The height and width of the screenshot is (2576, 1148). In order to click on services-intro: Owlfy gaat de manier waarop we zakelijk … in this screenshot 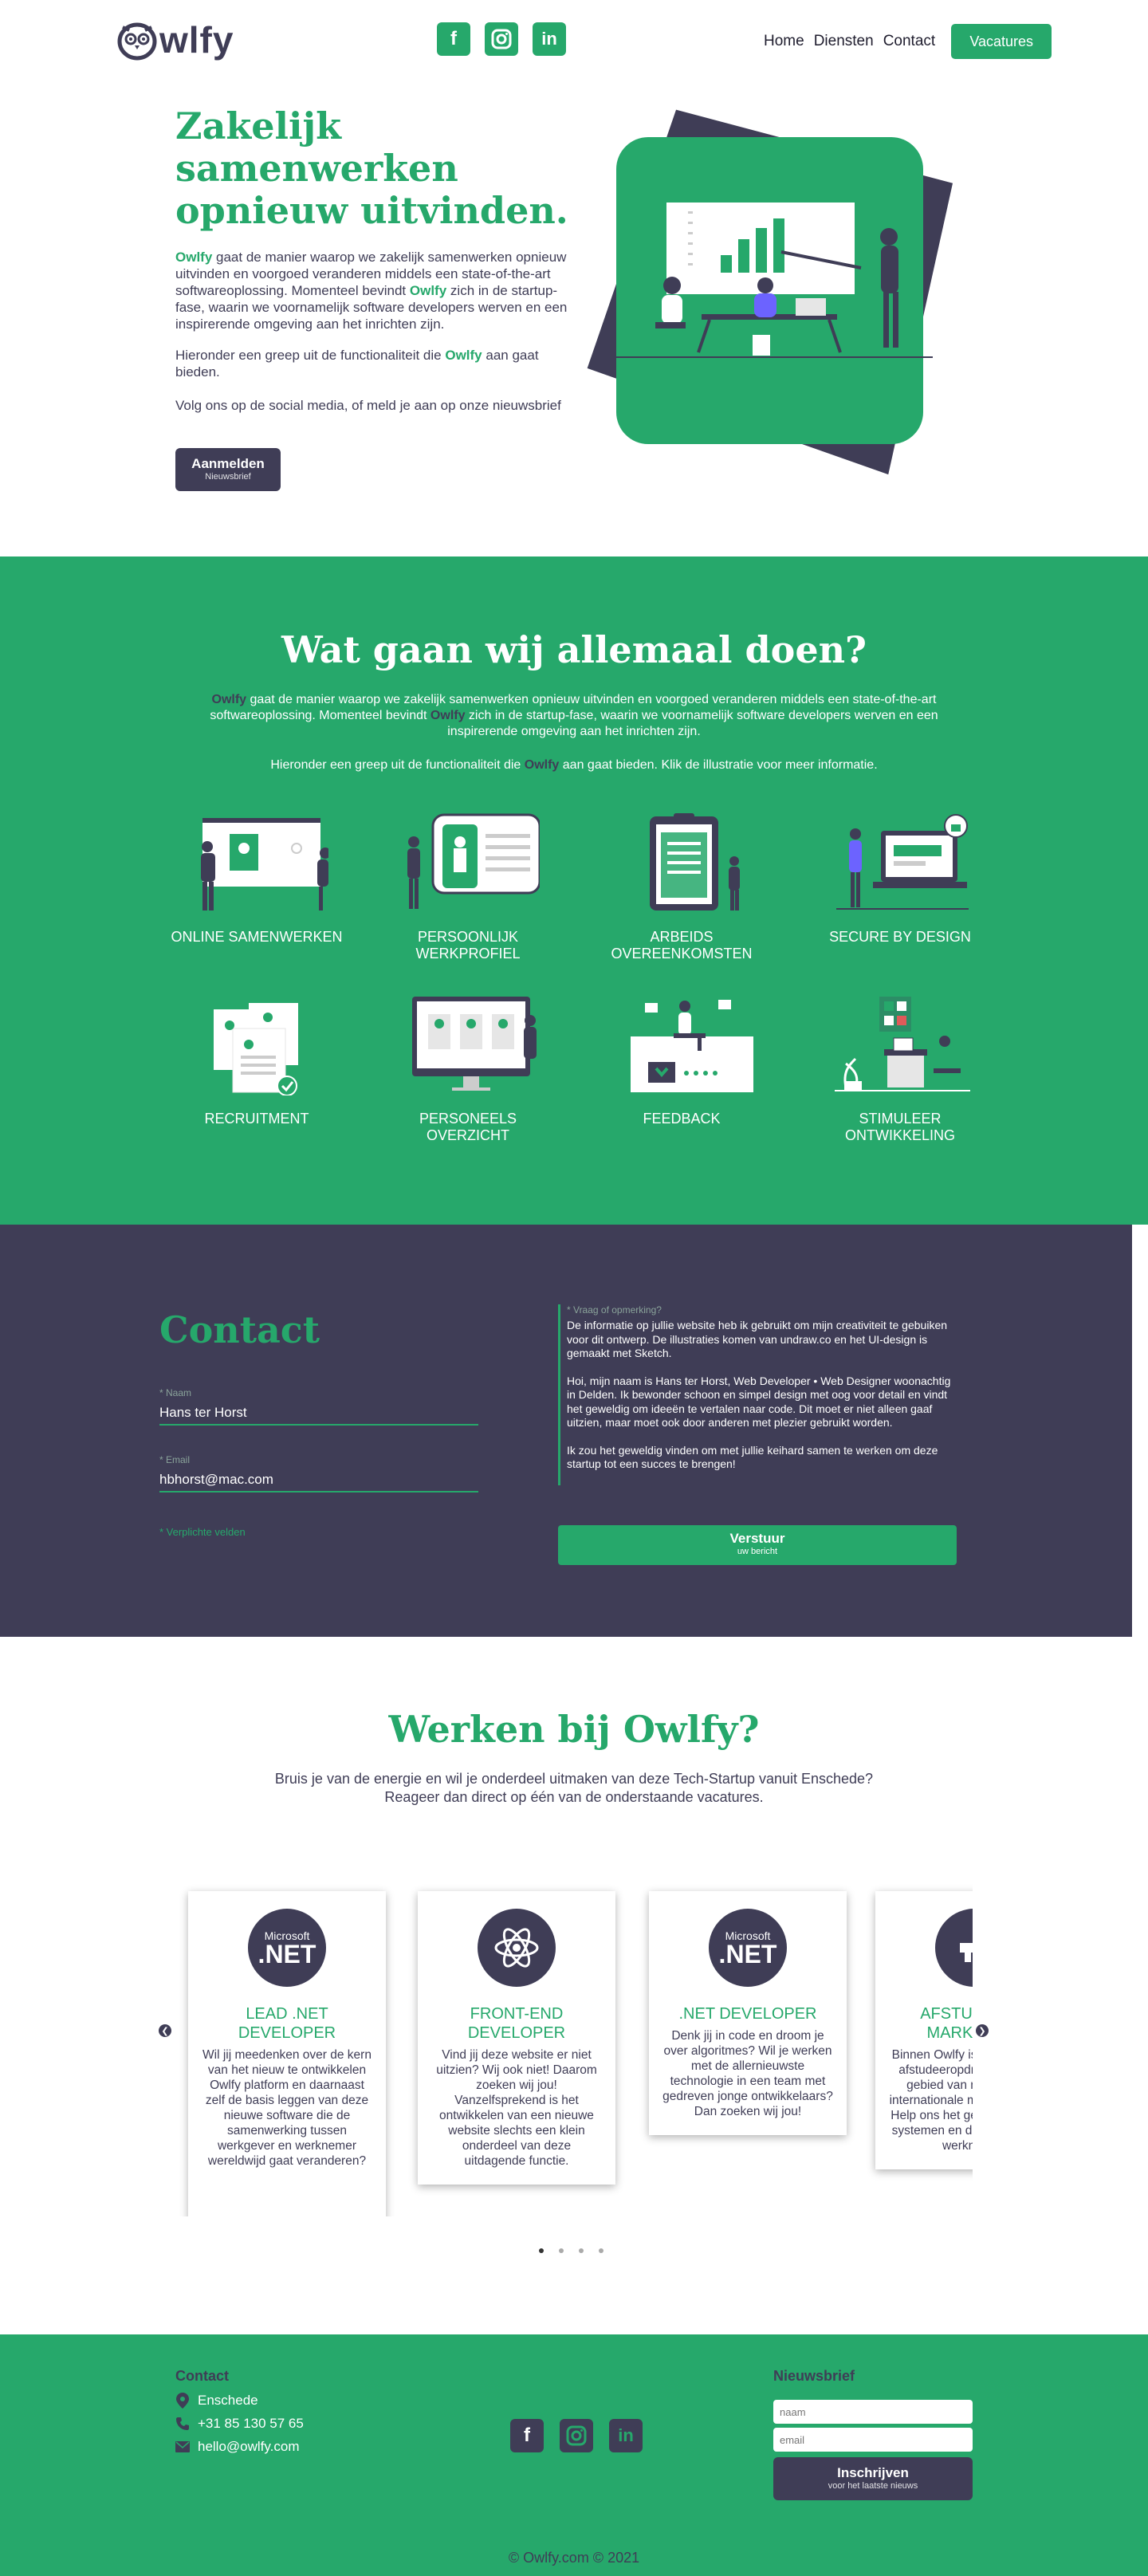, I will do `click(574, 716)`.